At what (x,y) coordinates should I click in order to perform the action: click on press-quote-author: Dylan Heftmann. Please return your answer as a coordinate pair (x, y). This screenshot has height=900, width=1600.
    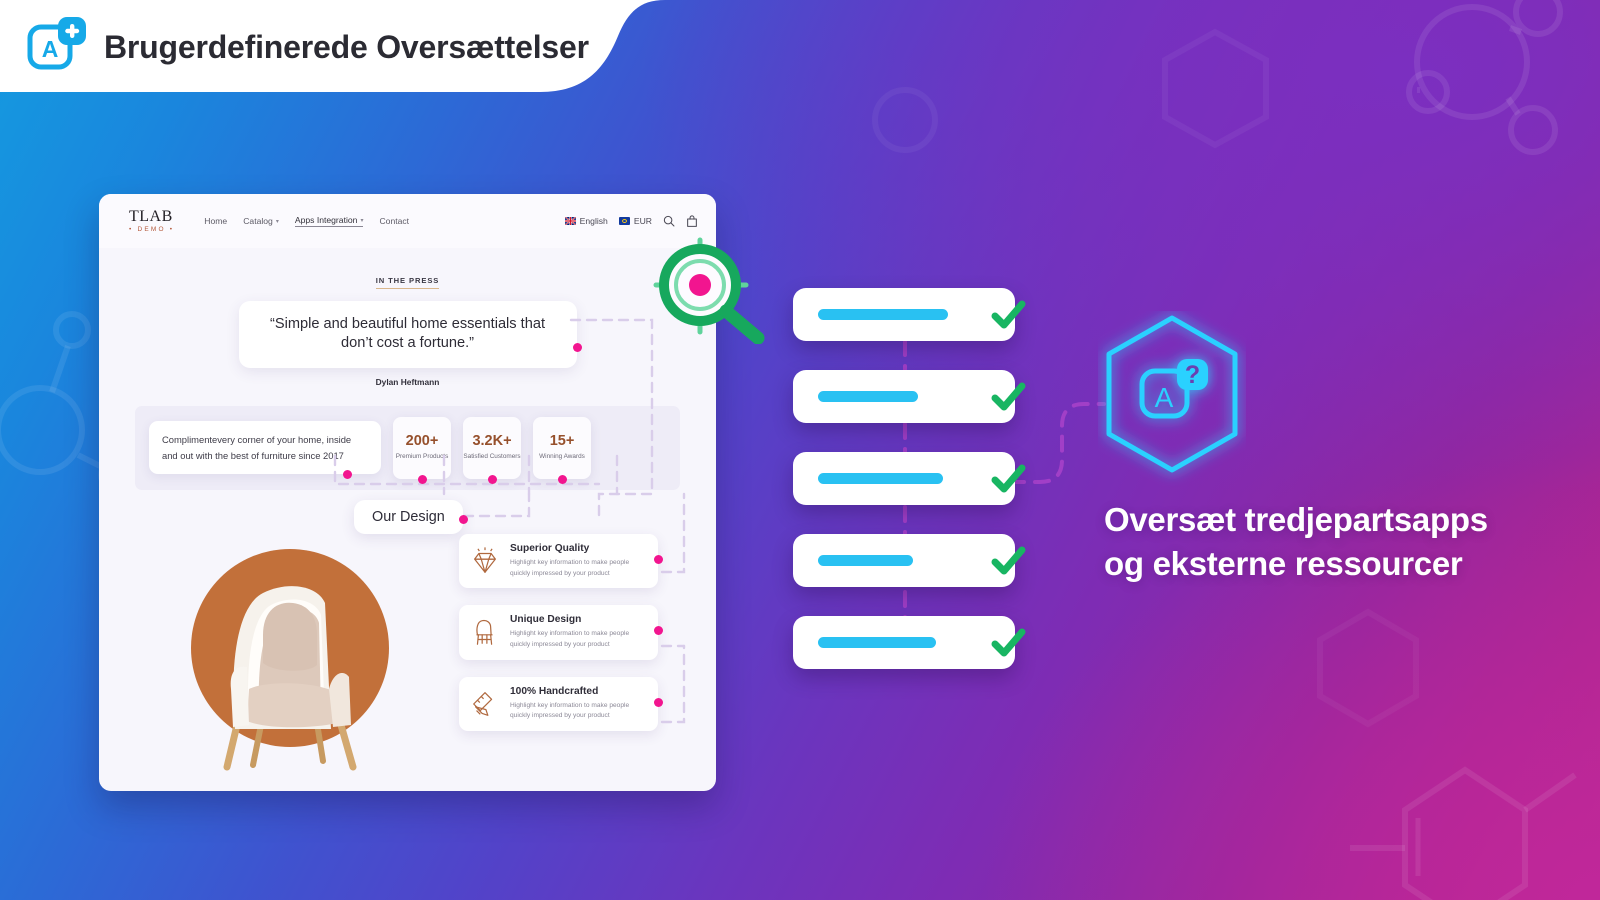
    Looking at the image, I should click on (407, 381).